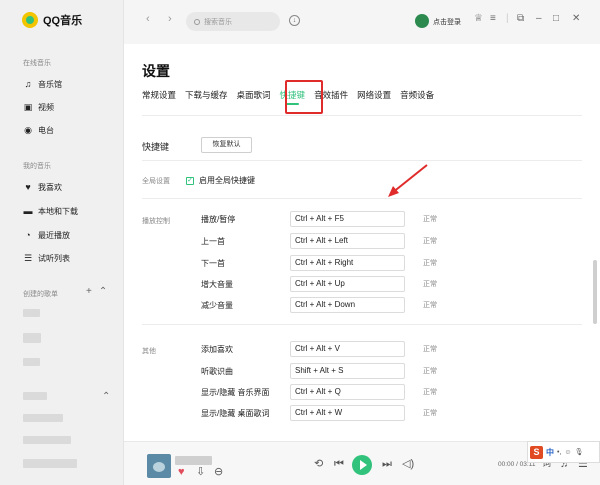 The width and height of the screenshot is (600, 485). I want to click on tab-audio-device: 音频设备, so click(417, 95).